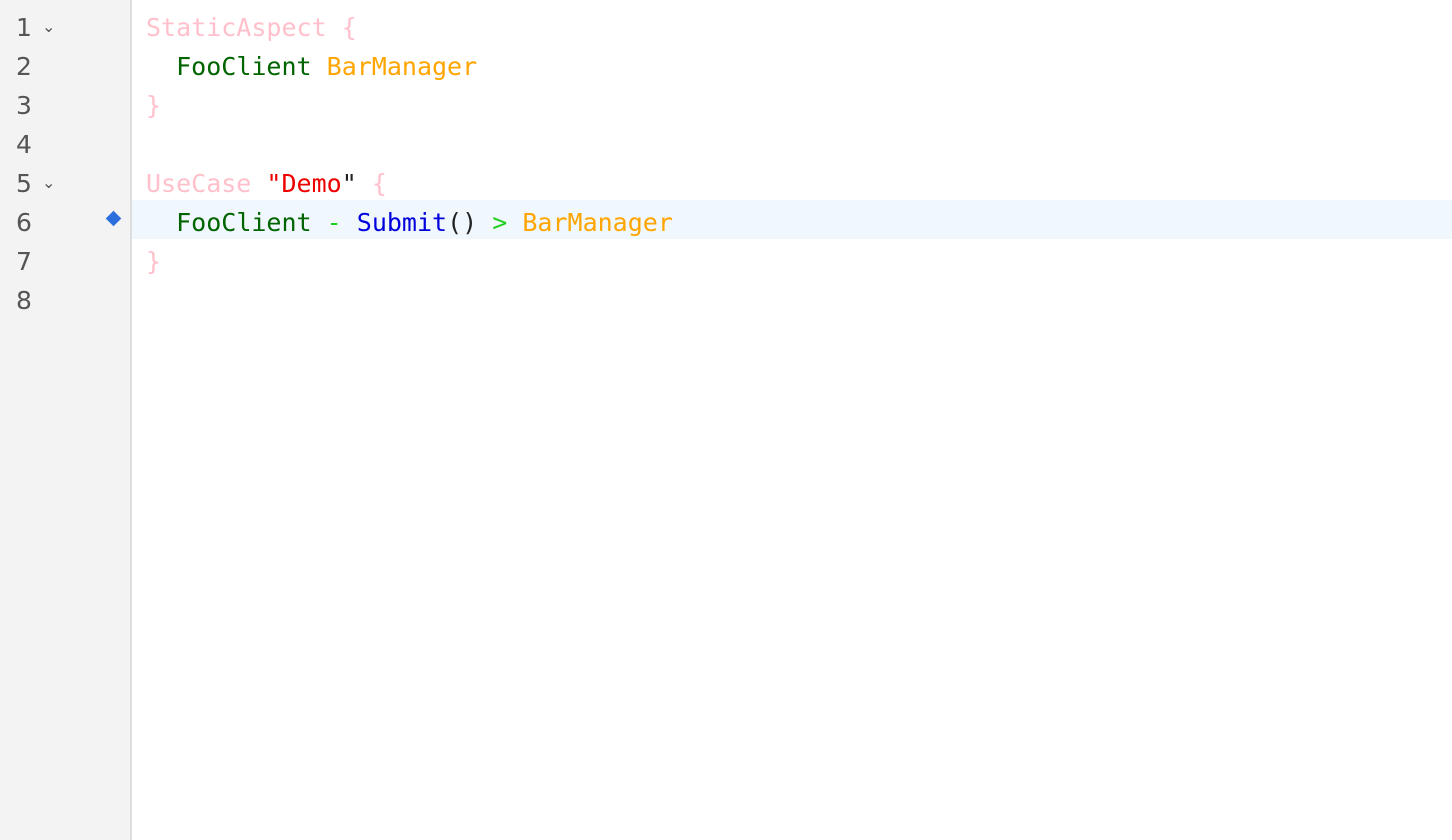 The image size is (1452, 840). What do you see at coordinates (24, 222) in the screenshot?
I see `line-number: 6` at bounding box center [24, 222].